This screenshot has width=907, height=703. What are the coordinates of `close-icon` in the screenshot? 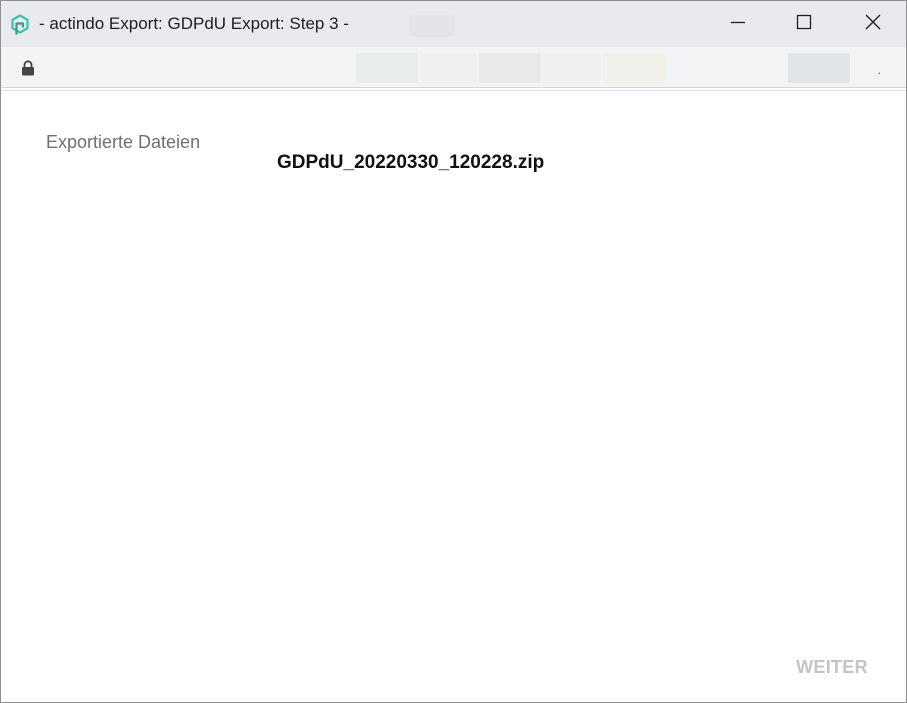 It's located at (873, 24).